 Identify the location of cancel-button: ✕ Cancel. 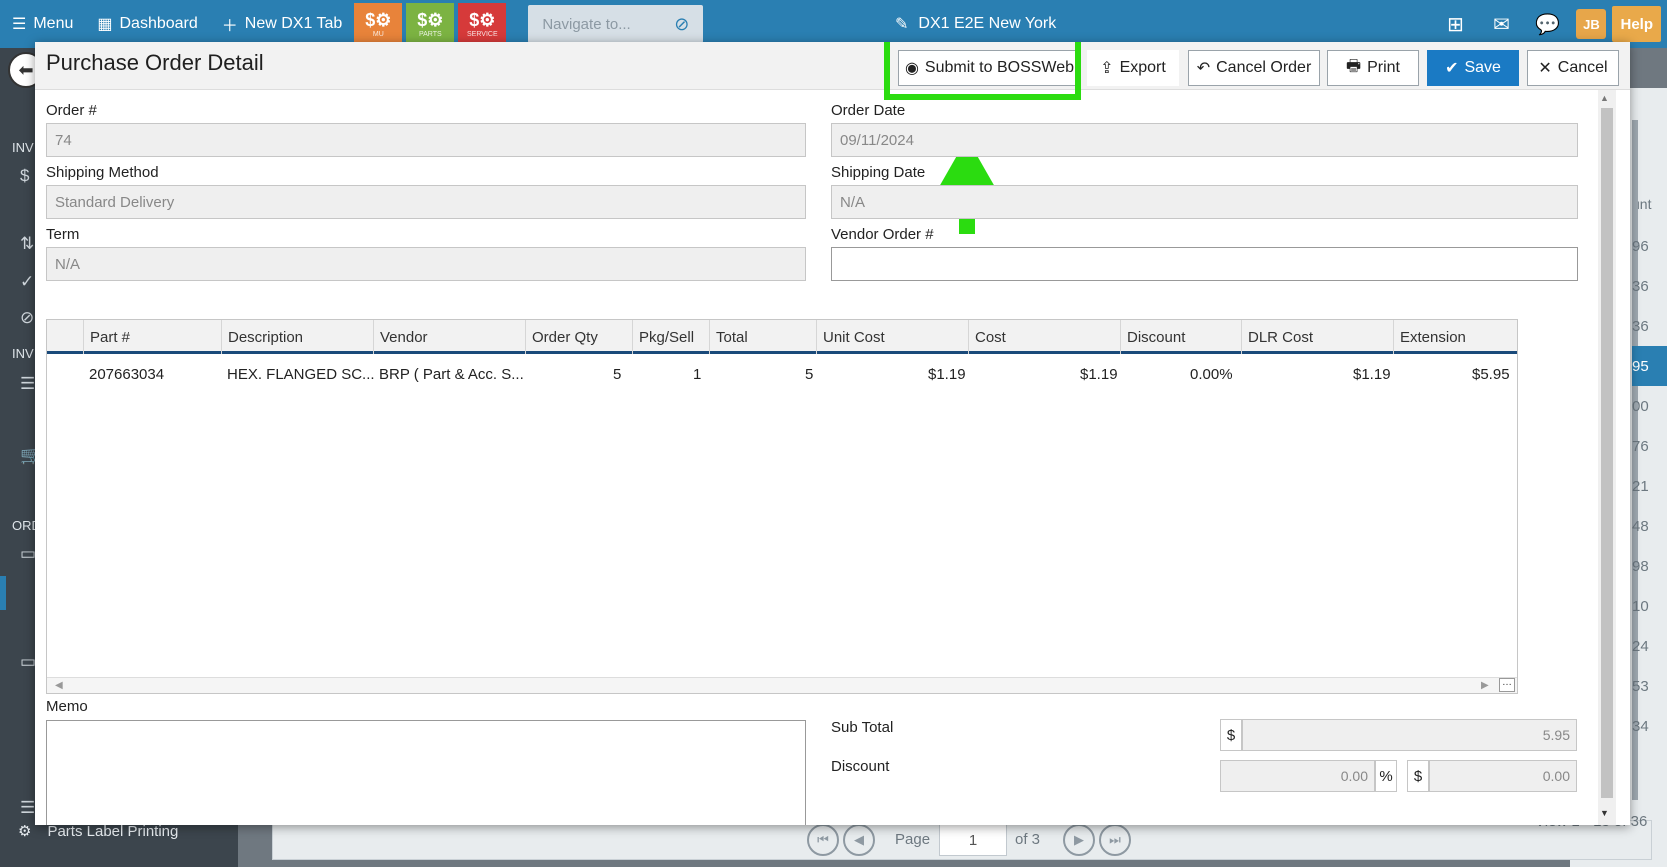
(1573, 68).